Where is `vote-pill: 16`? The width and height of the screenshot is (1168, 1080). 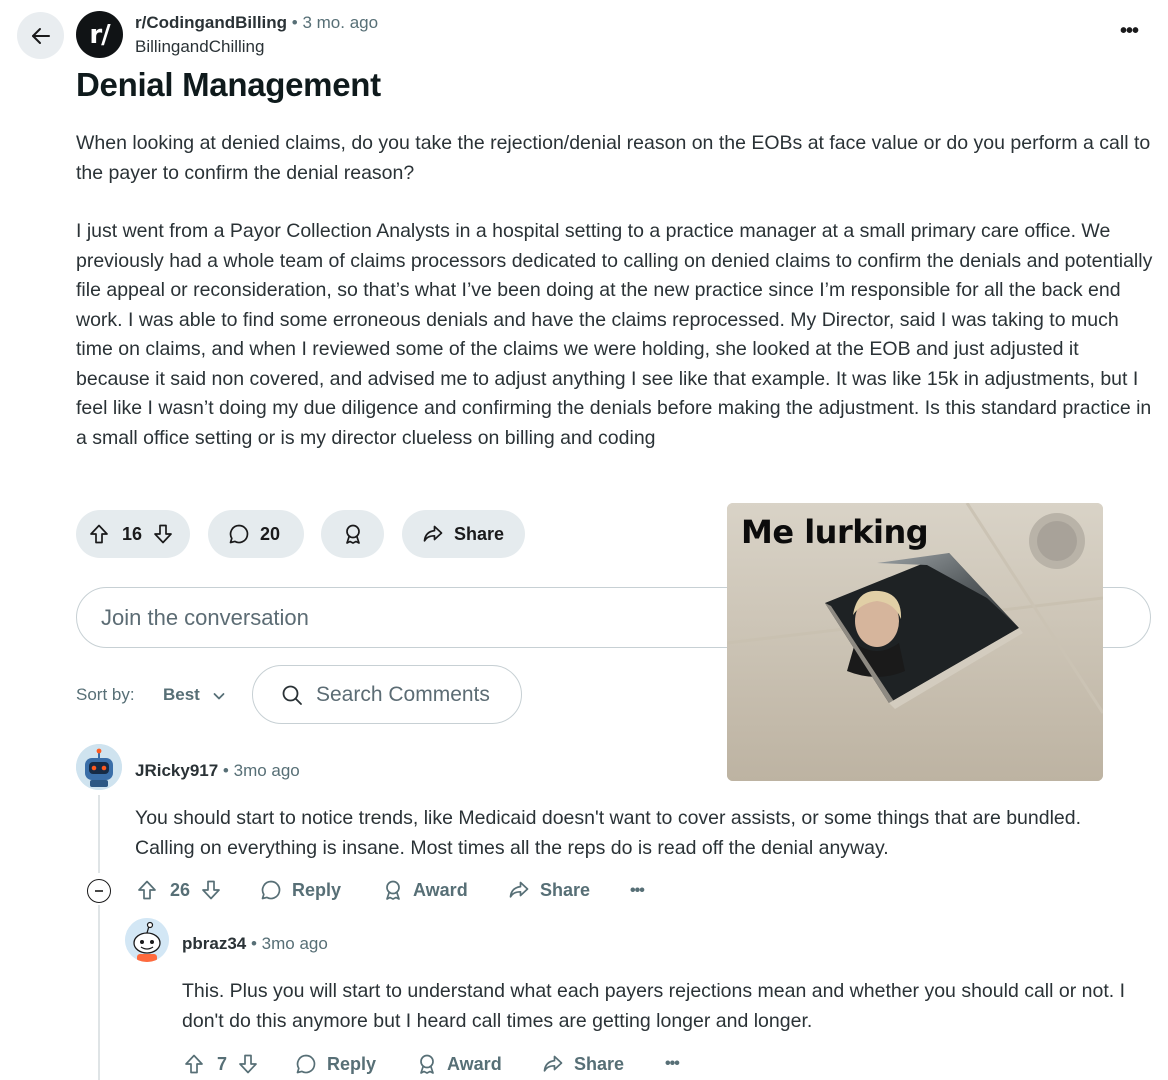 vote-pill: 16 is located at coordinates (133, 534).